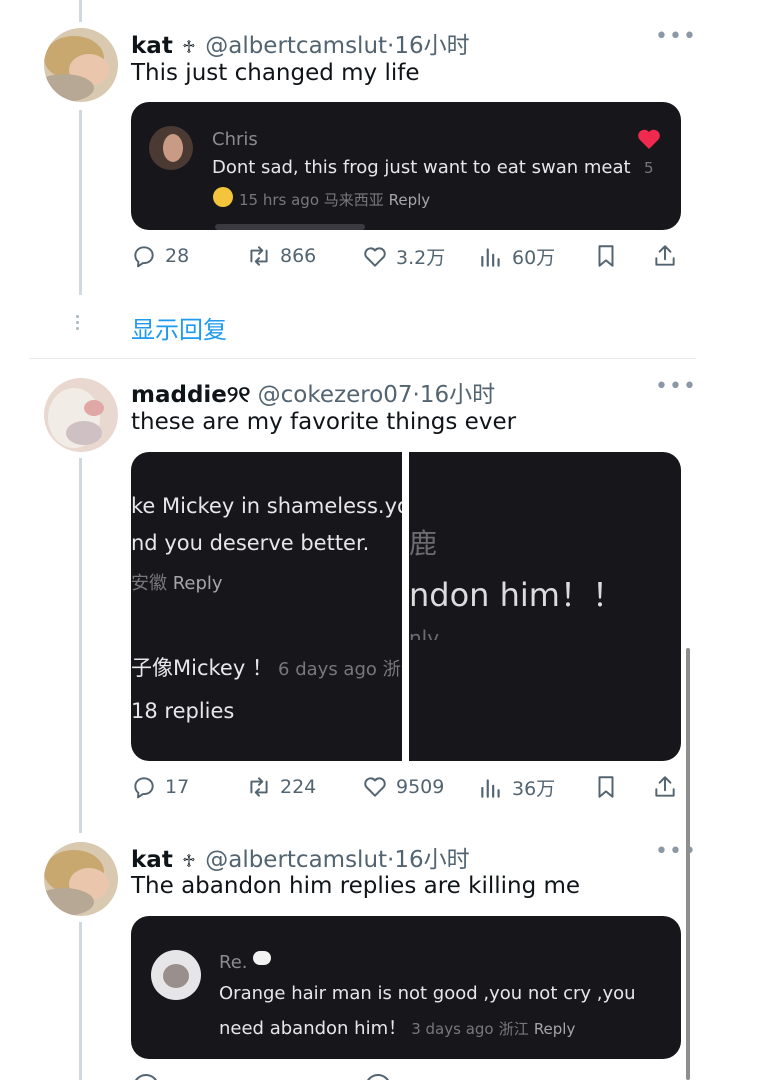 The image size is (780, 1080). I want to click on view-count: 36万, so click(534, 789).